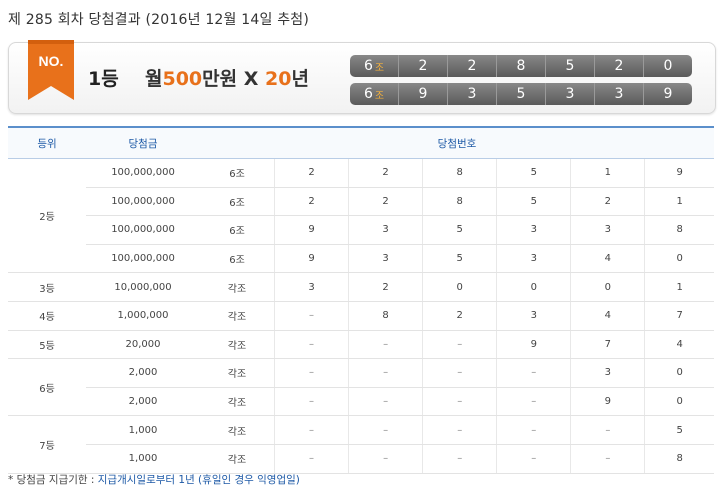 The height and width of the screenshot is (495, 720). Describe the element at coordinates (47, 444) in the screenshot. I see `prize-rank: 7등` at that location.